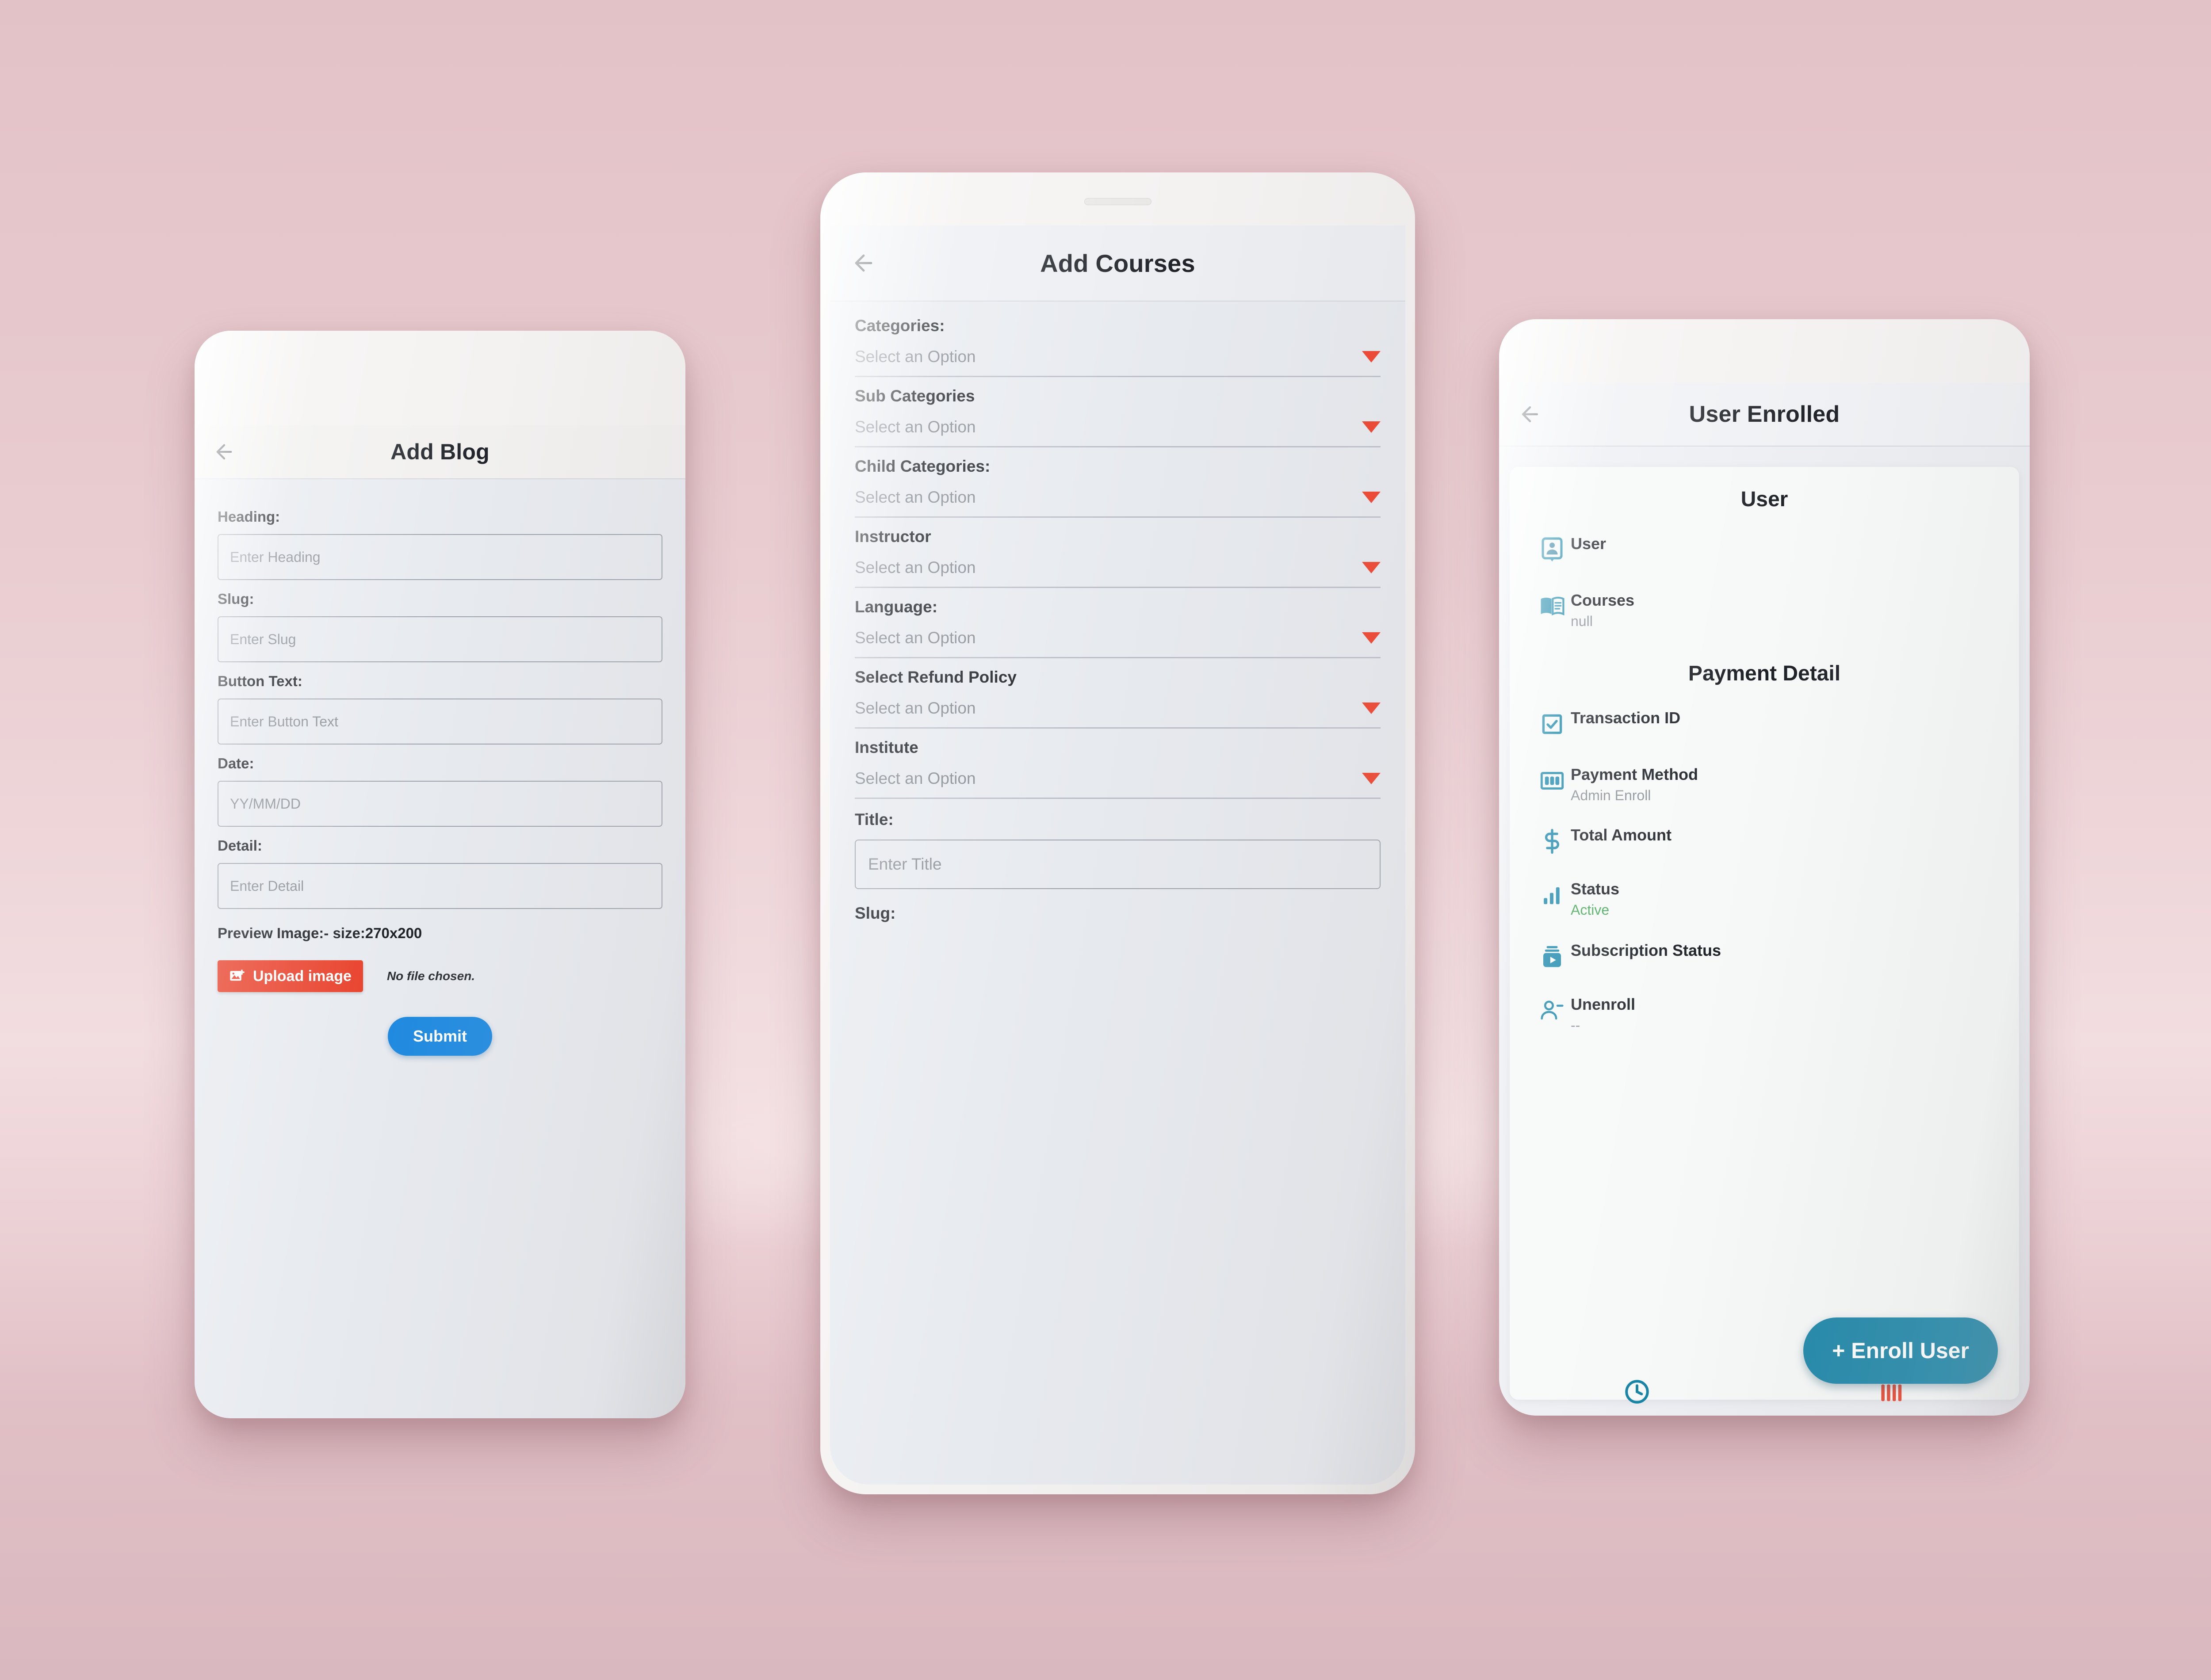 Image resolution: width=2211 pixels, height=1680 pixels. I want to click on submit-button: Submit, so click(440, 1036).